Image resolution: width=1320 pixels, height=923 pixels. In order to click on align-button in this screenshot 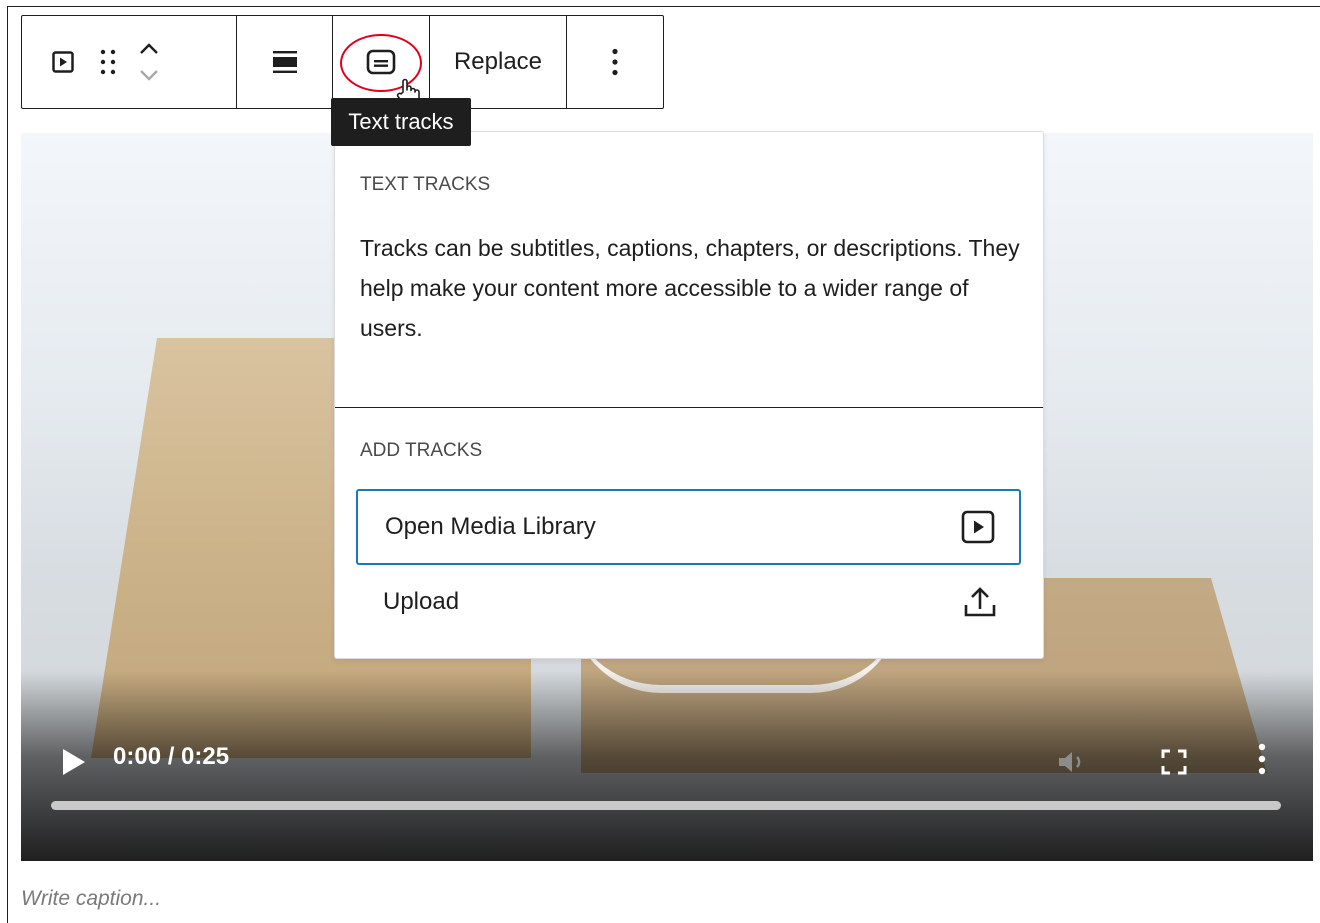, I will do `click(285, 62)`.